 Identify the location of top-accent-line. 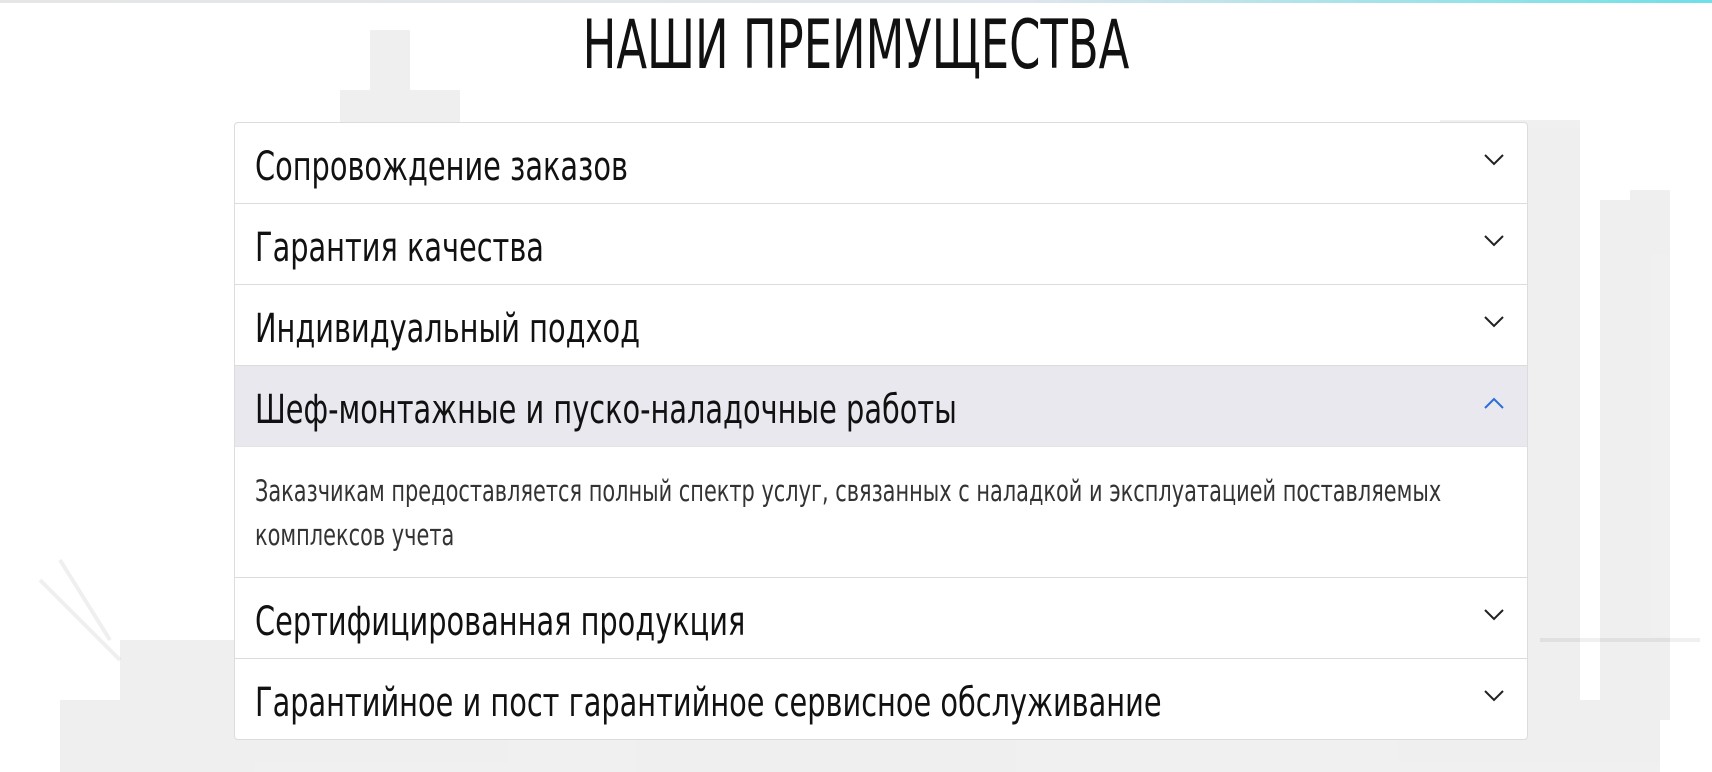
(856, 1).